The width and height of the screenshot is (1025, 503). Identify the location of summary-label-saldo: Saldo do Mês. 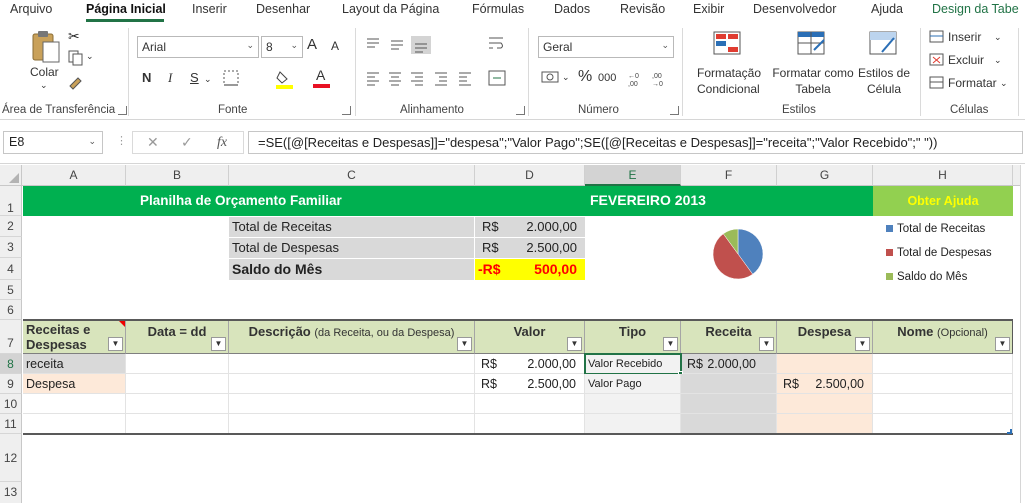
(351, 269).